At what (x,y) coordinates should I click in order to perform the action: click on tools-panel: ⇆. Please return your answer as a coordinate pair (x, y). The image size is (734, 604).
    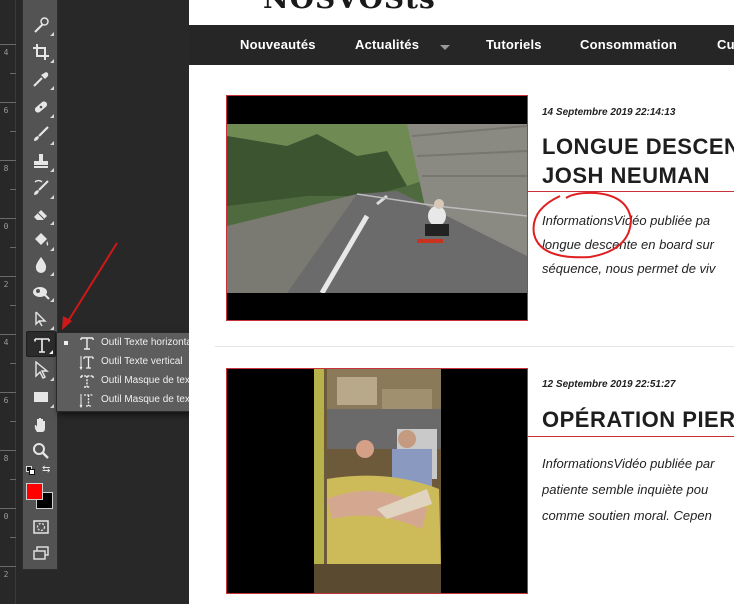
    Looking at the image, I should click on (40, 285).